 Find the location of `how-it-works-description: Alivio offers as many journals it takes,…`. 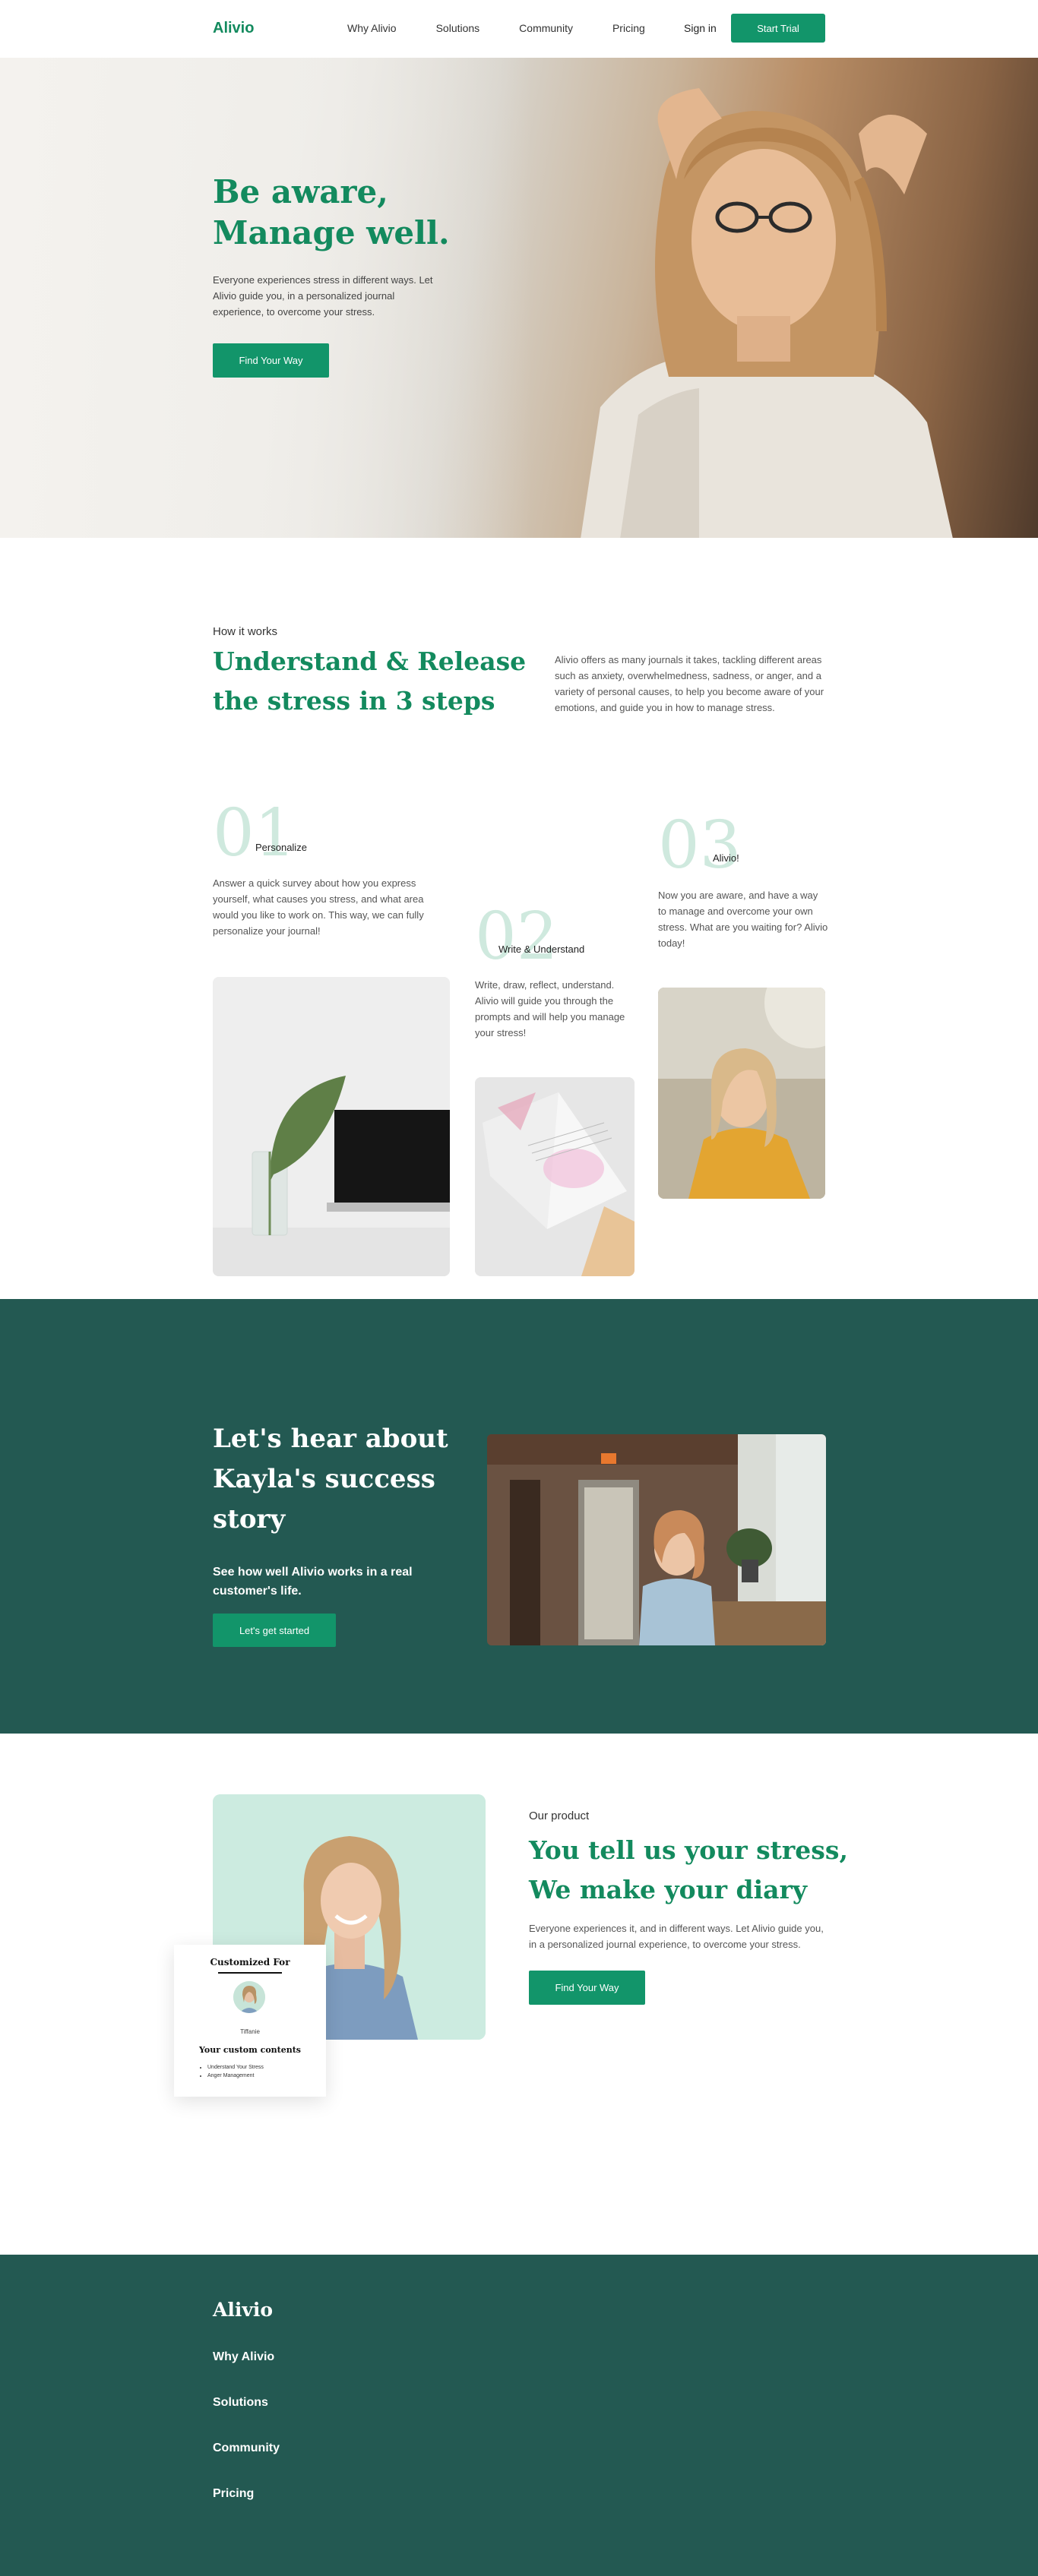

how-it-works-description: Alivio offers as many journals it takes,… is located at coordinates (689, 683).